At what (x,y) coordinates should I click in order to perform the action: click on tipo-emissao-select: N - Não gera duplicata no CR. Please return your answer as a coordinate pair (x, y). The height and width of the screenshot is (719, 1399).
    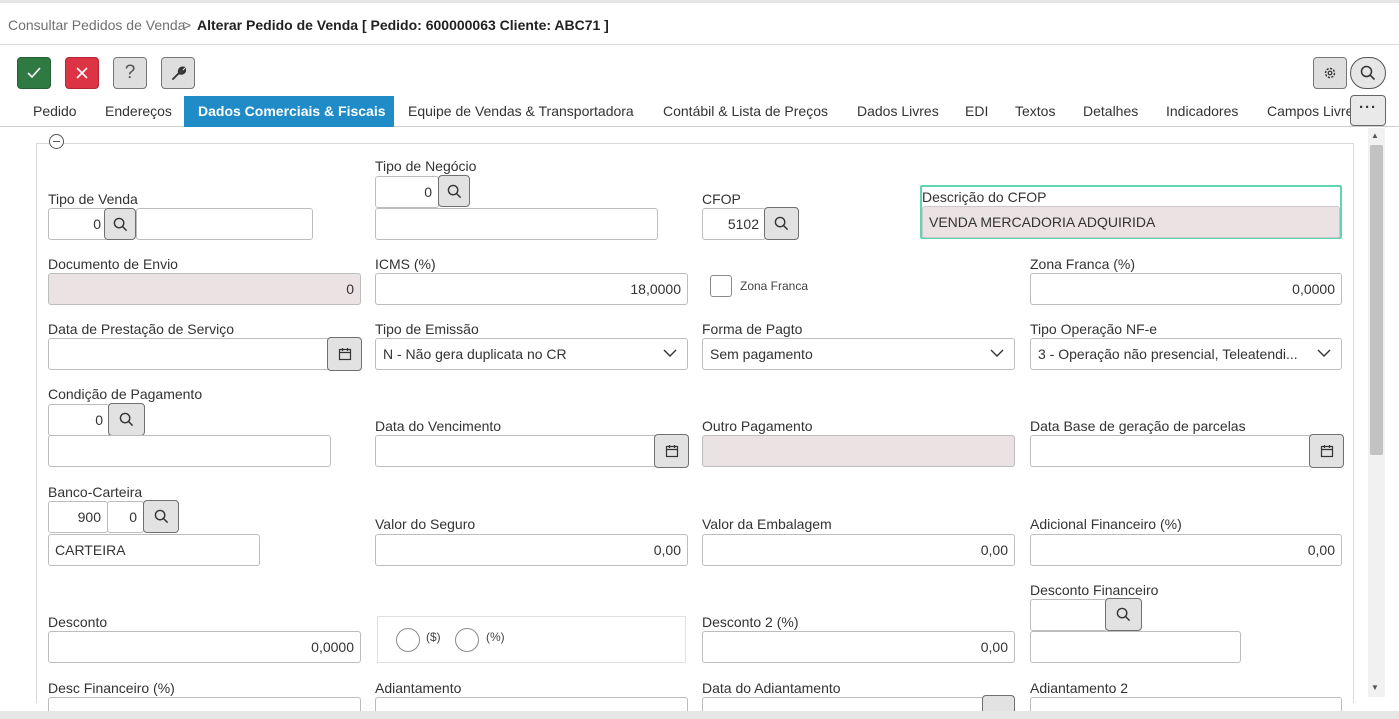
    Looking at the image, I should click on (531, 354).